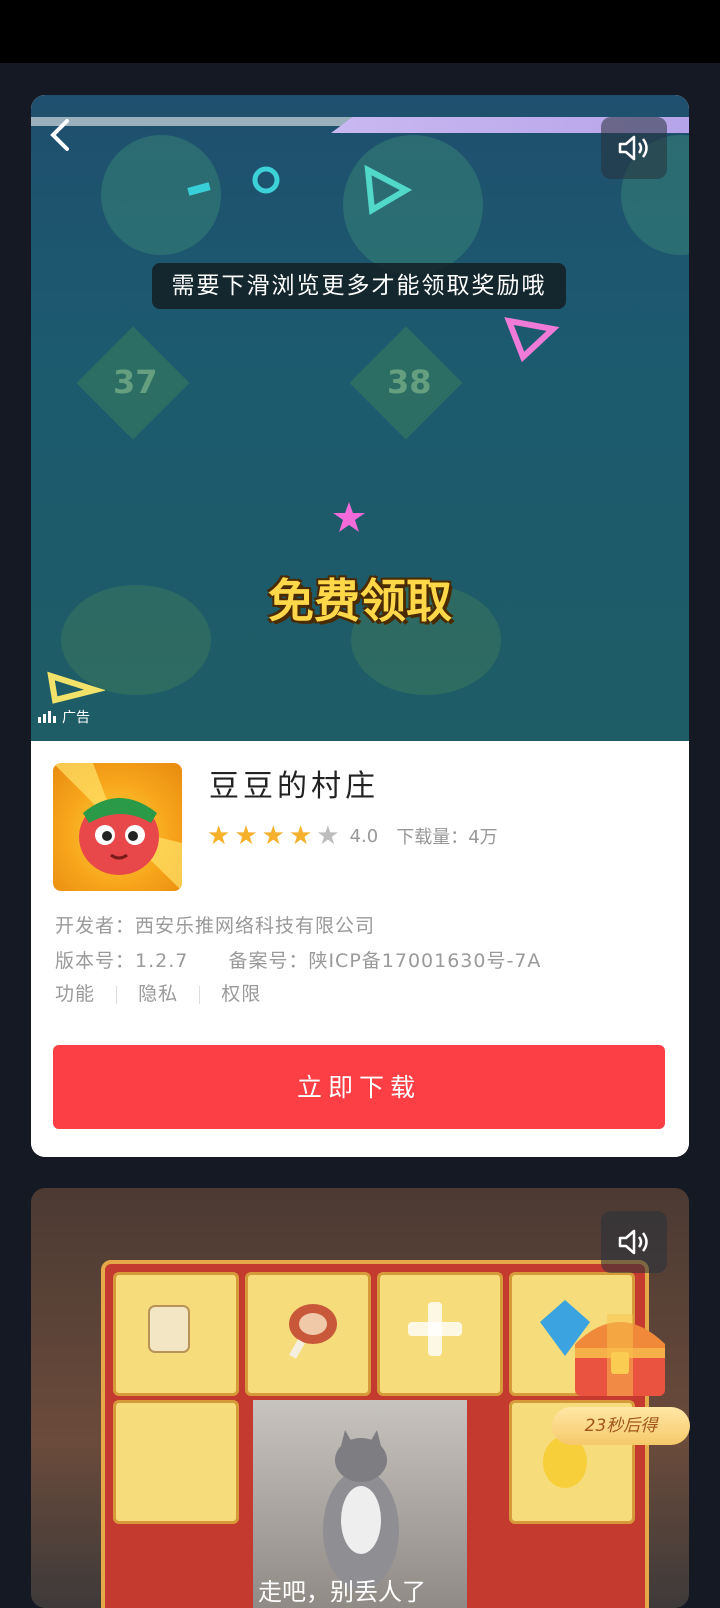  I want to click on treasure-chest-image, so click(620, 1355).